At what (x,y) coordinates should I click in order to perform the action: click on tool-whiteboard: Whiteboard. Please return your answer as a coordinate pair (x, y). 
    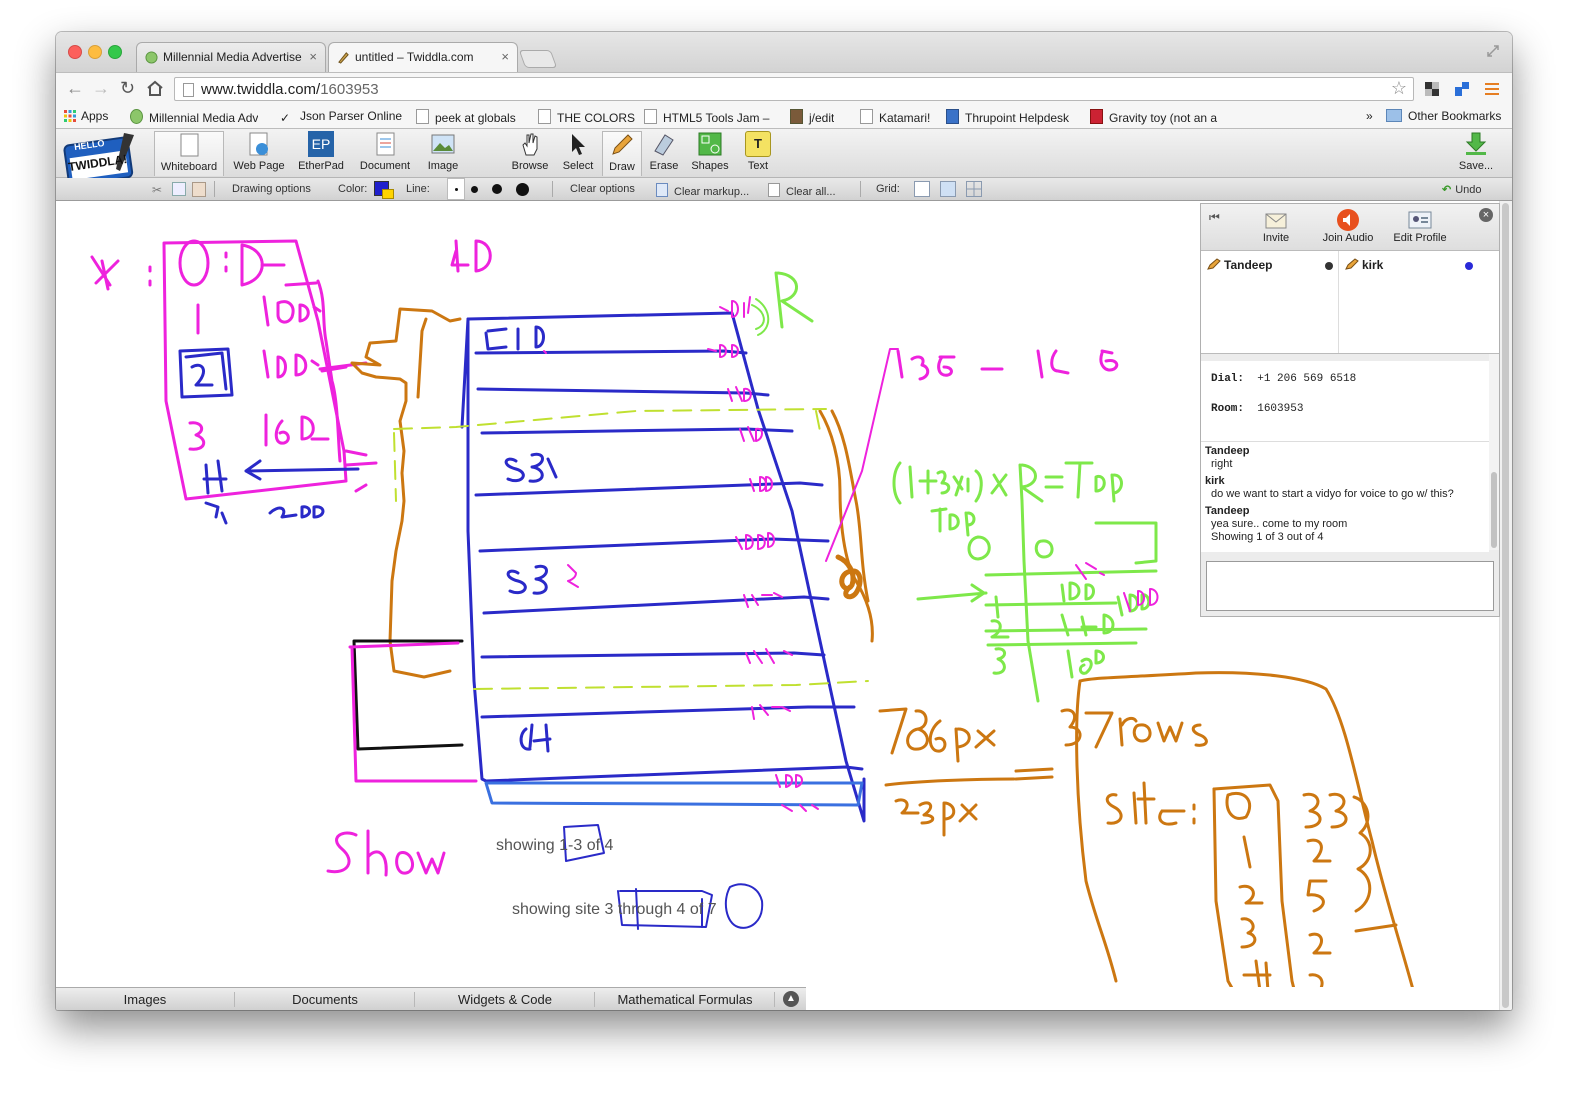
    Looking at the image, I should click on (189, 153).